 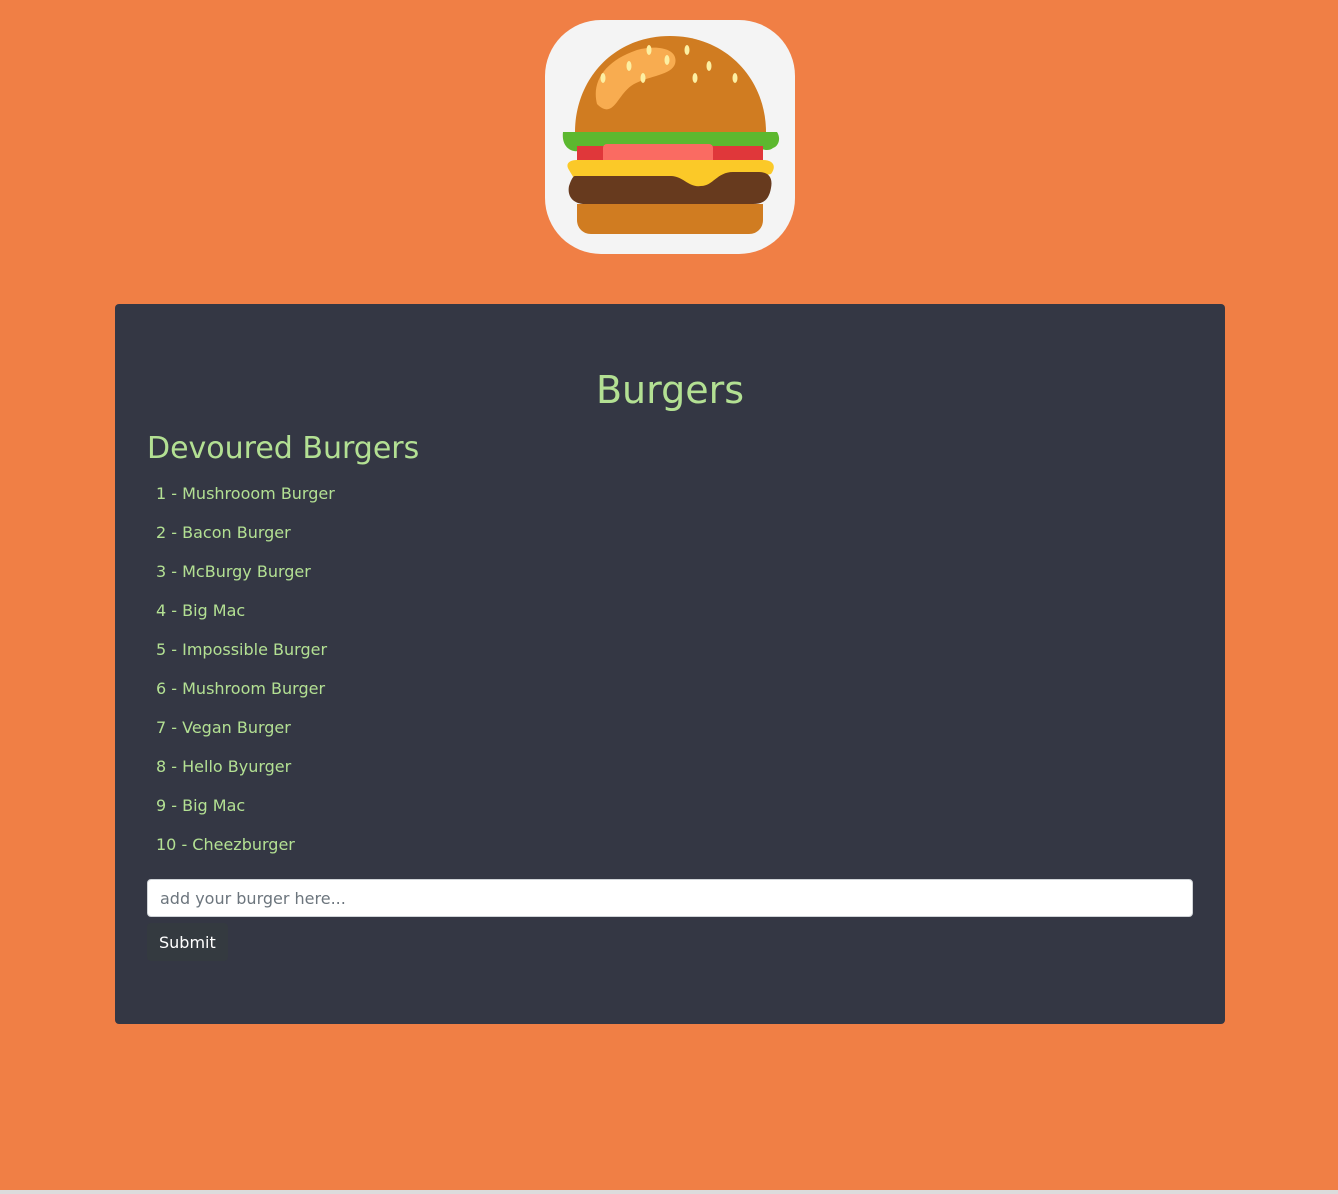 I want to click on burger-name-input, so click(x=670, y=898).